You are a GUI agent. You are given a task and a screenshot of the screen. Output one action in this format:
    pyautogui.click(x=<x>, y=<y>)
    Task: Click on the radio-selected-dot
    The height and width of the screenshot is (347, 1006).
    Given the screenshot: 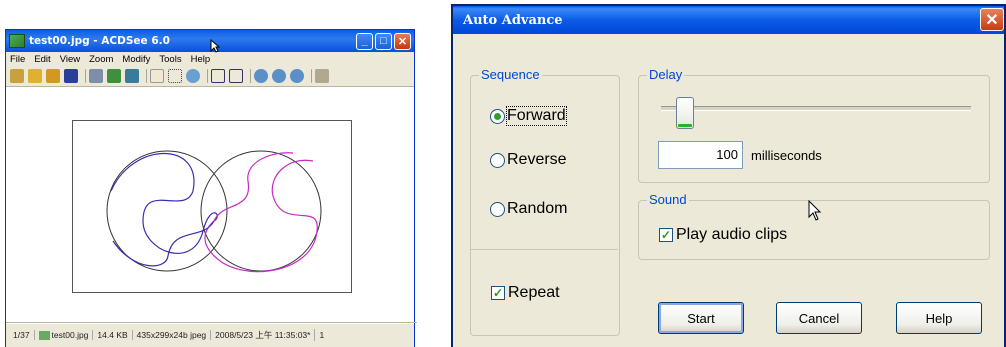 What is the action you would take?
    pyautogui.click(x=497, y=116)
    